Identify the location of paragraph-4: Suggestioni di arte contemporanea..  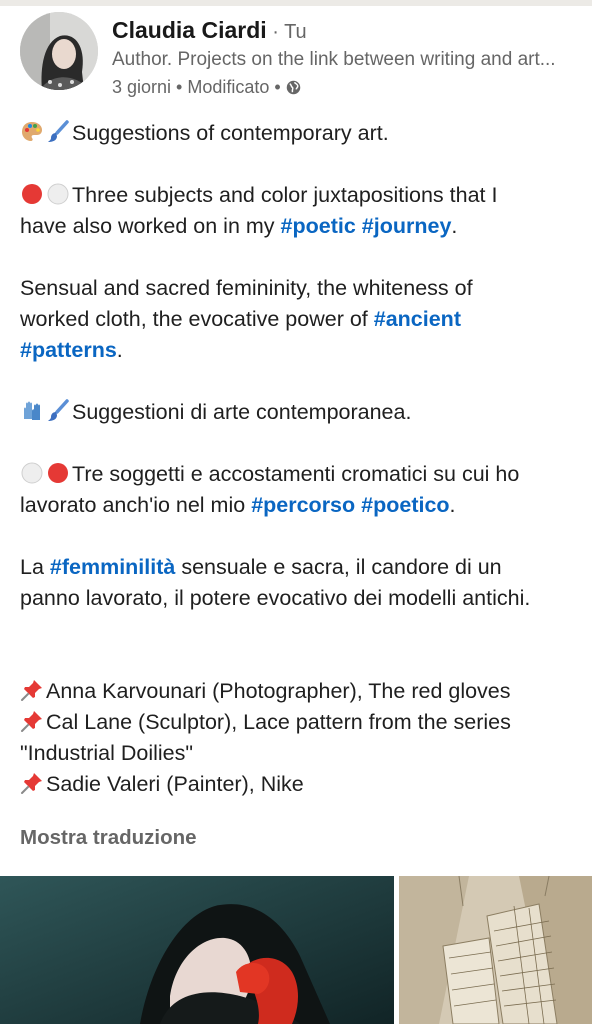
(300, 412).